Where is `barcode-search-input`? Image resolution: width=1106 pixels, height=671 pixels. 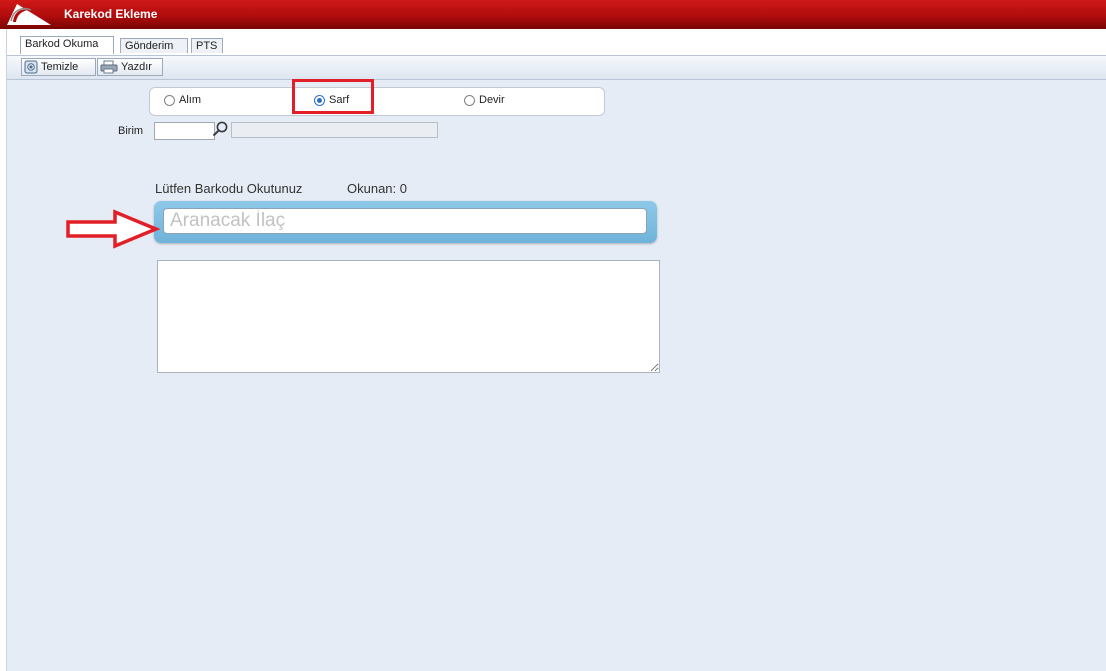
barcode-search-input is located at coordinates (405, 221).